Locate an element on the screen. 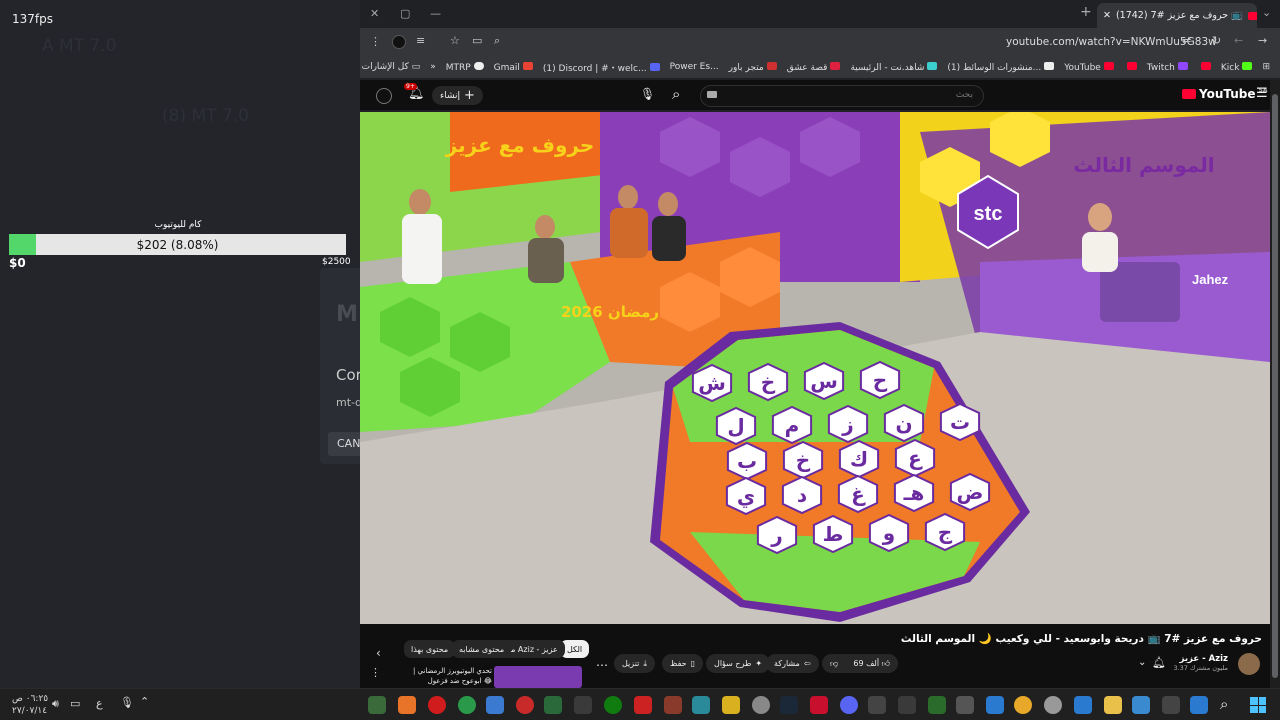  scrollbar-thumb is located at coordinates (1275, 386).